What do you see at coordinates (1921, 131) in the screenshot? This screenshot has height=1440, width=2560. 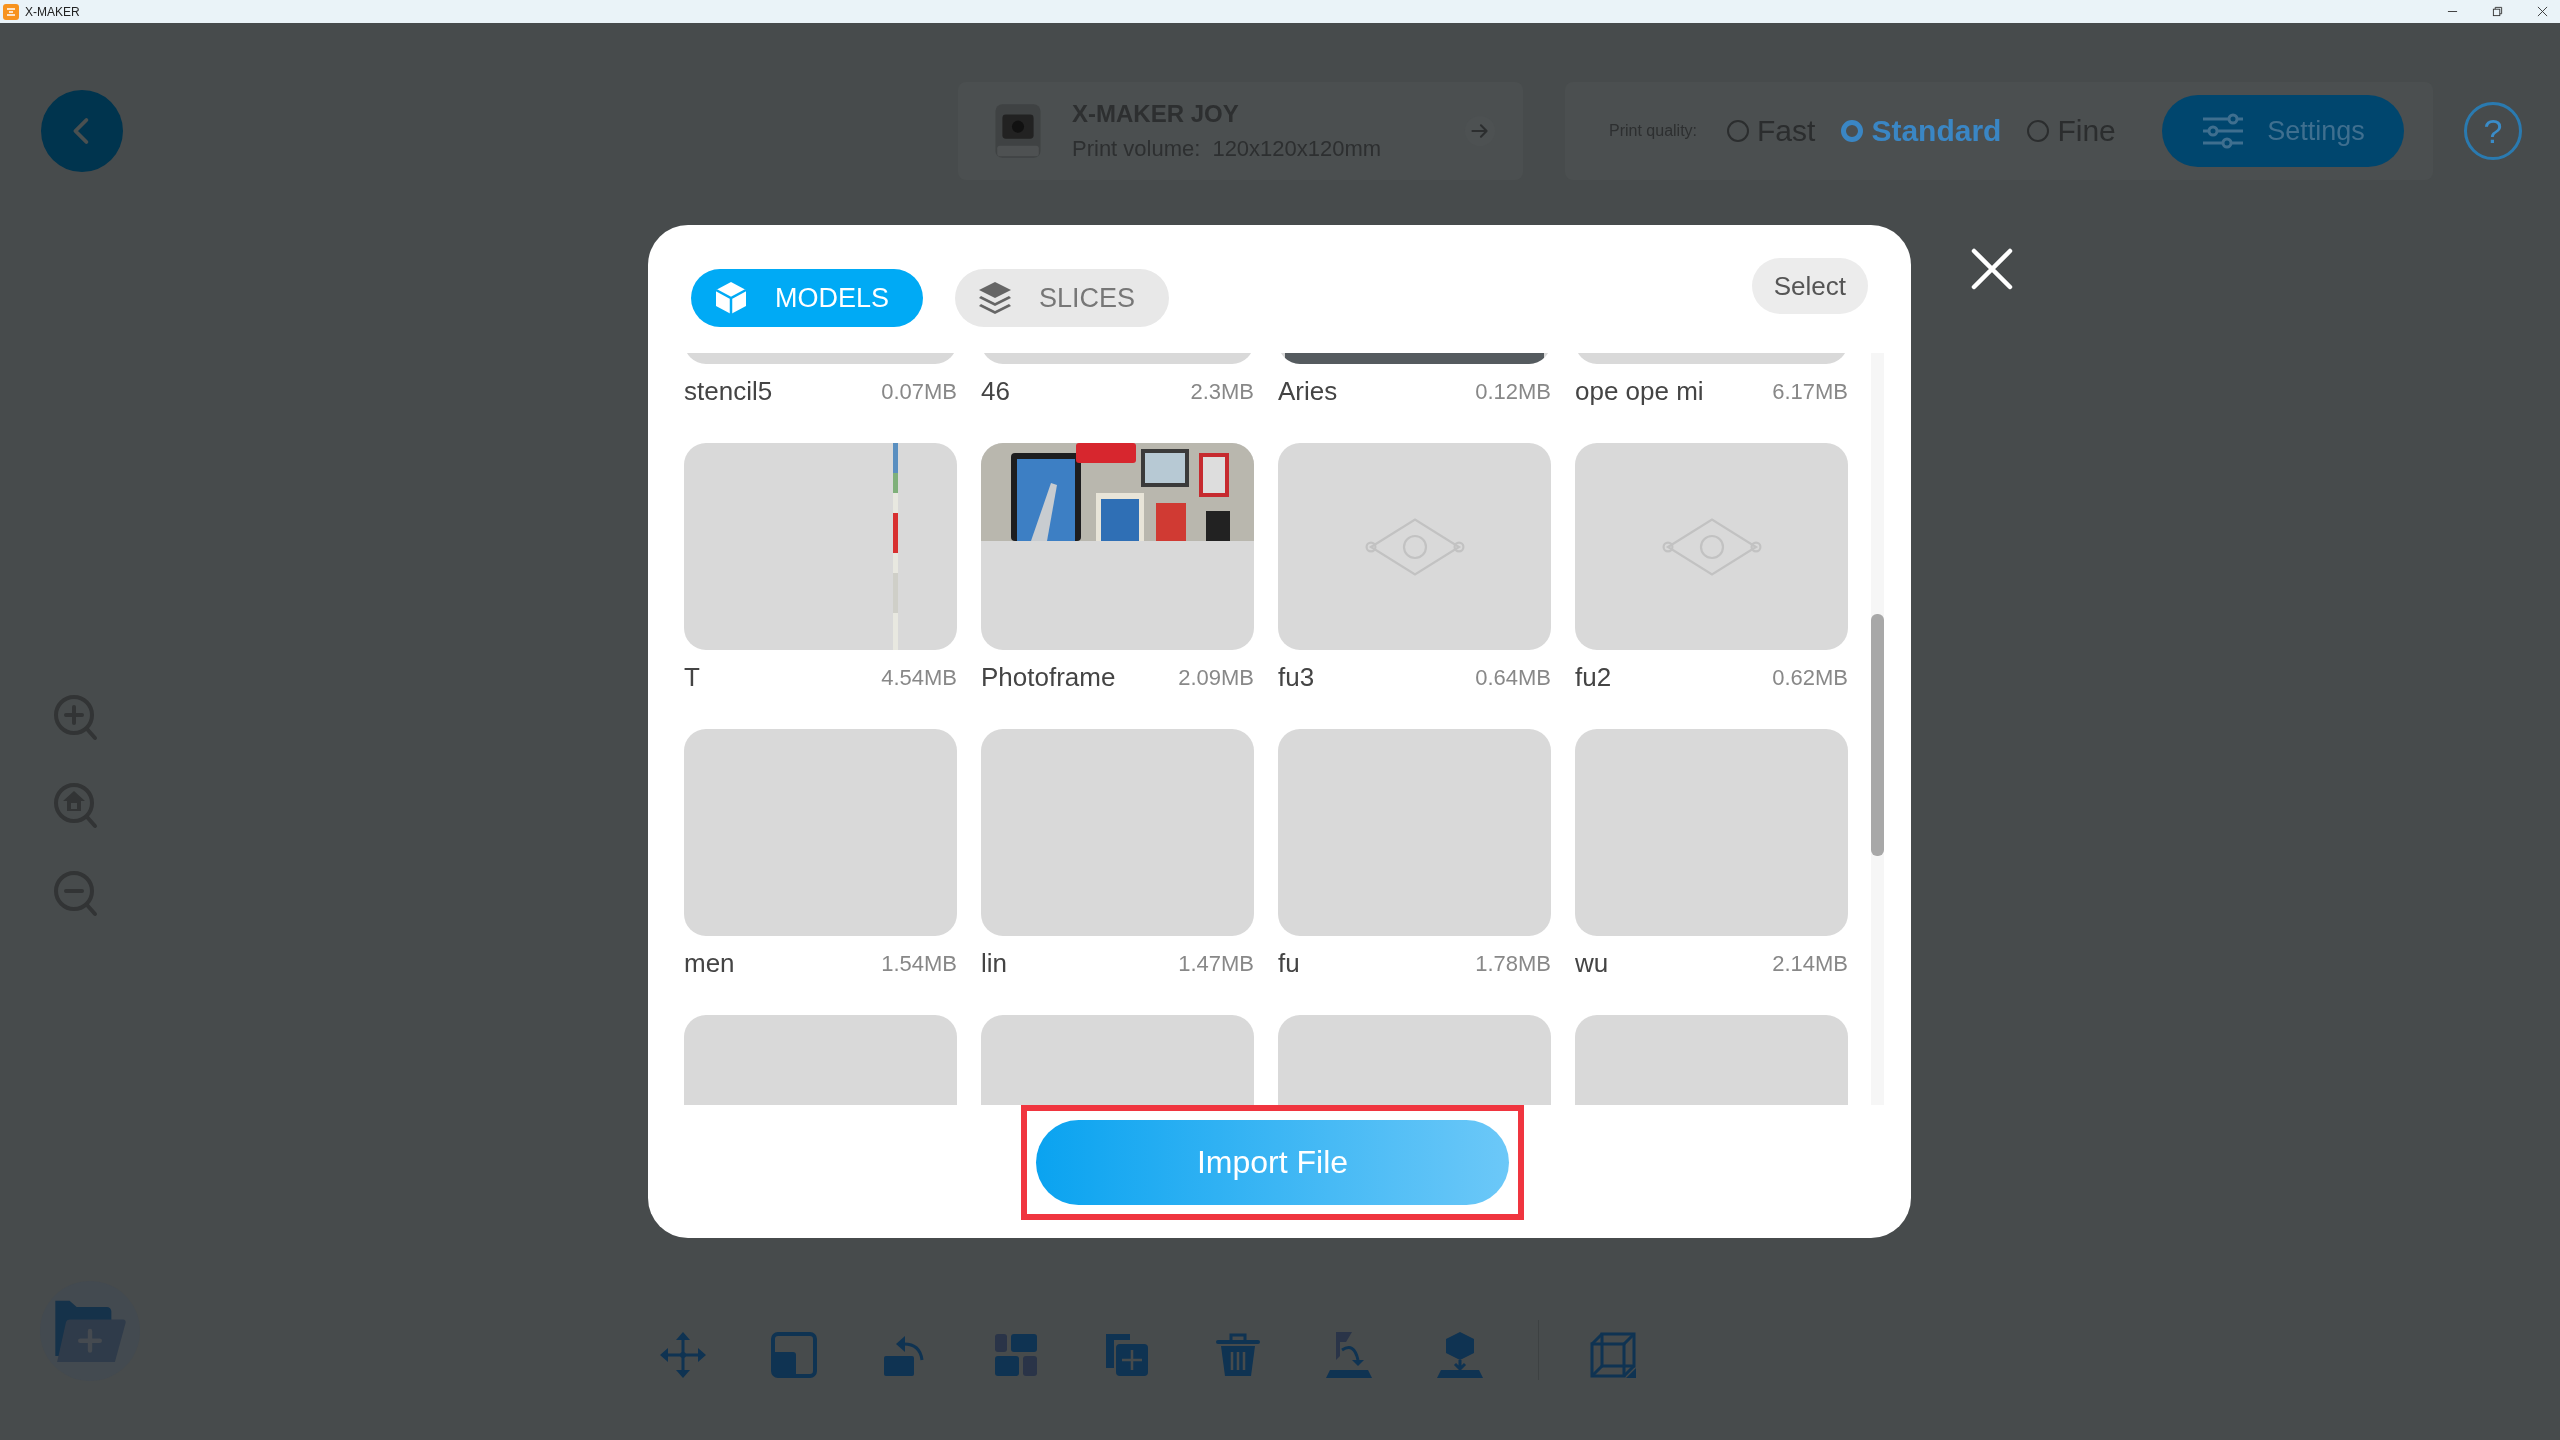 I see `quality-radio: Standard` at bounding box center [1921, 131].